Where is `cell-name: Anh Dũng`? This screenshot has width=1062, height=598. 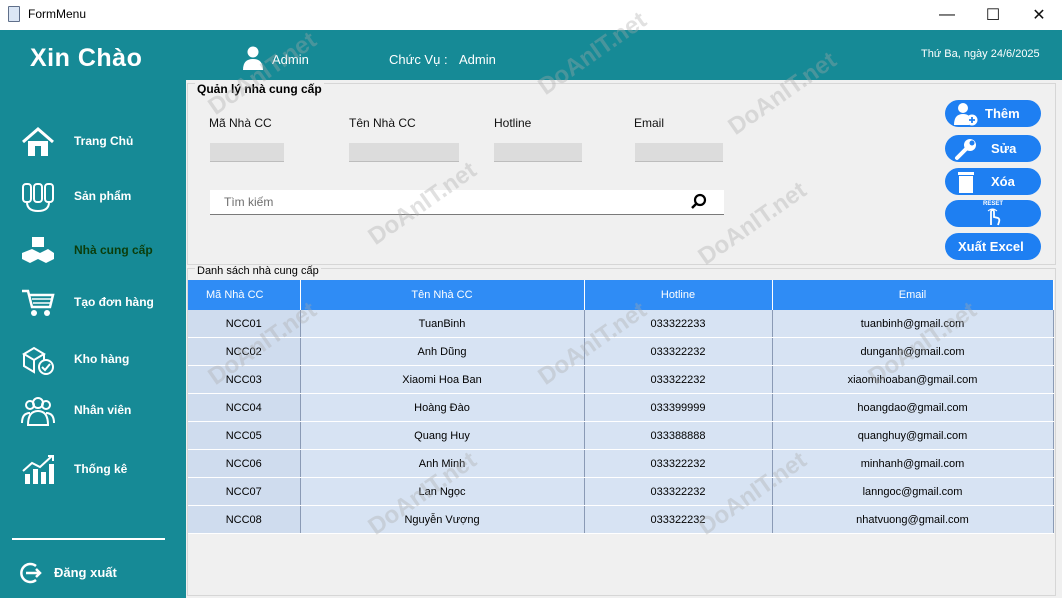 cell-name: Anh Dũng is located at coordinates (442, 351).